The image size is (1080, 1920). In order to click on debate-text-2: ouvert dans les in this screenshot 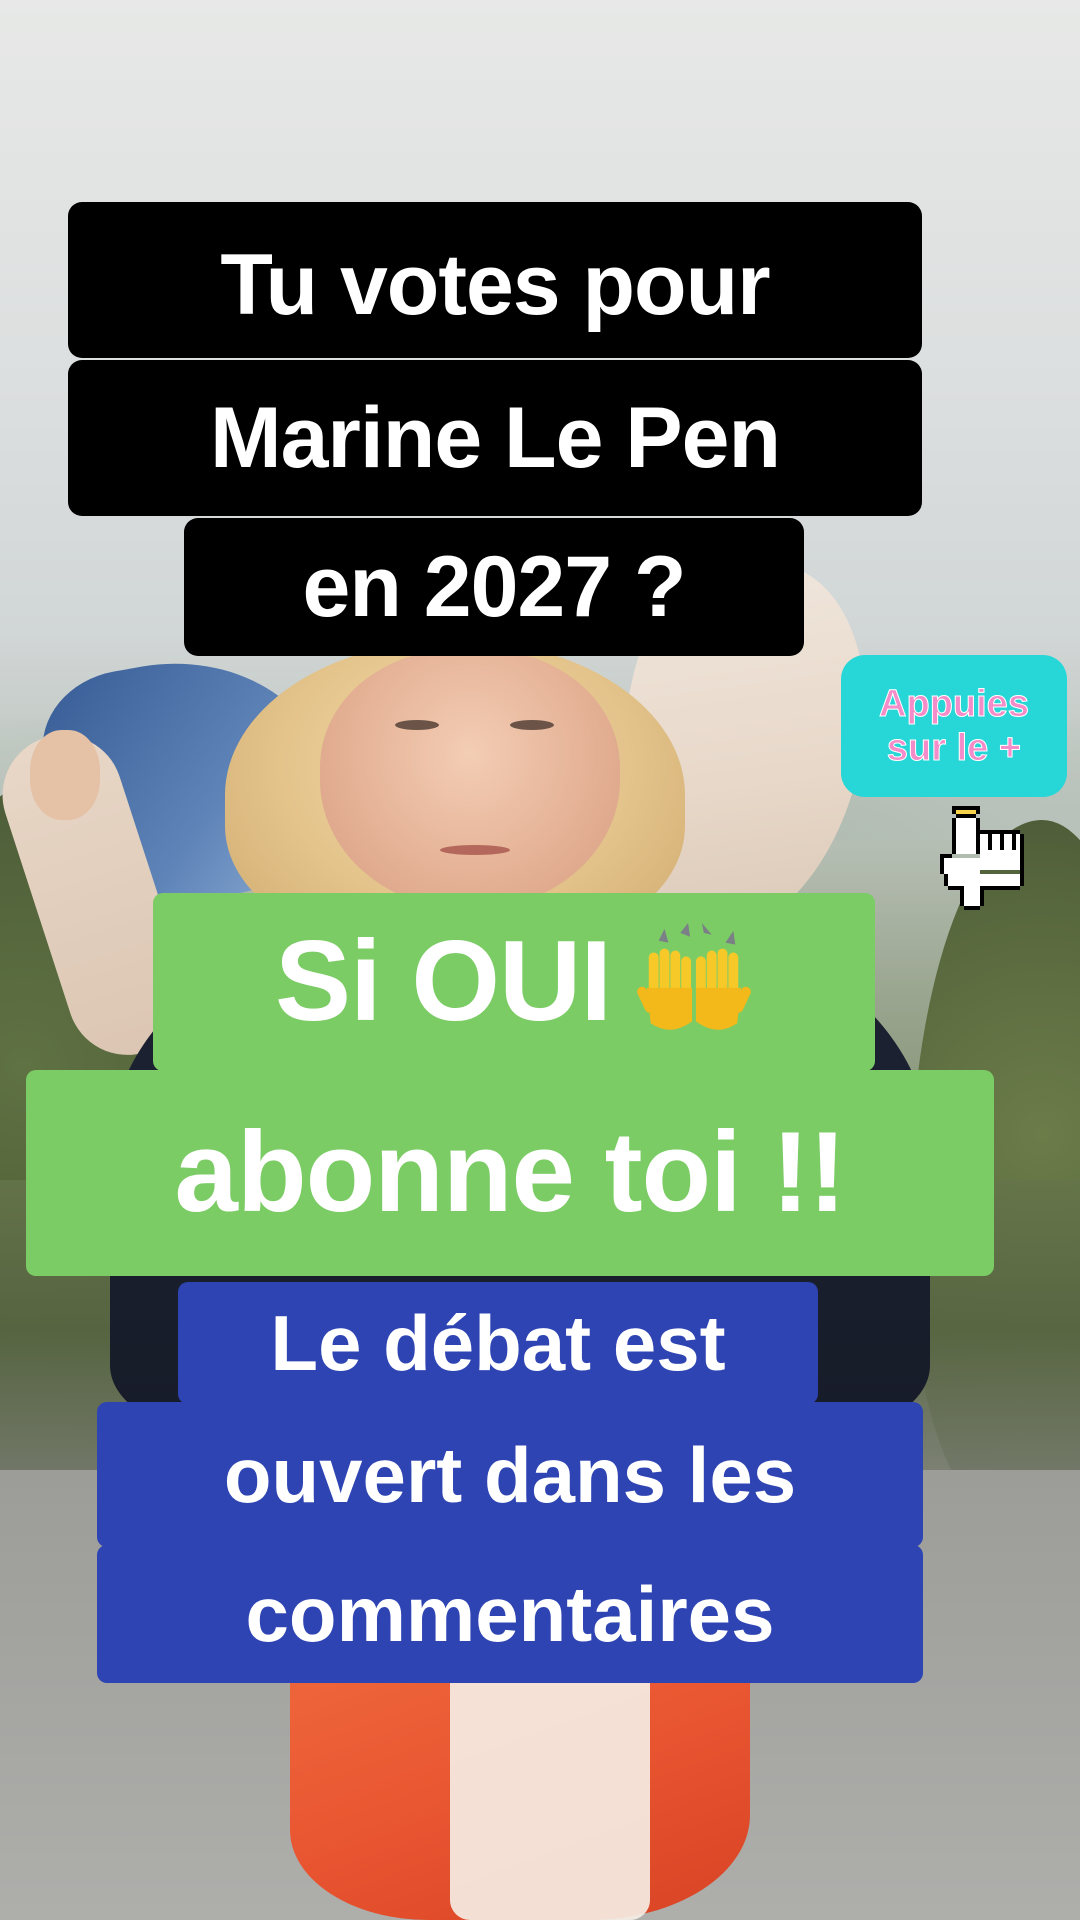, I will do `click(510, 1474)`.